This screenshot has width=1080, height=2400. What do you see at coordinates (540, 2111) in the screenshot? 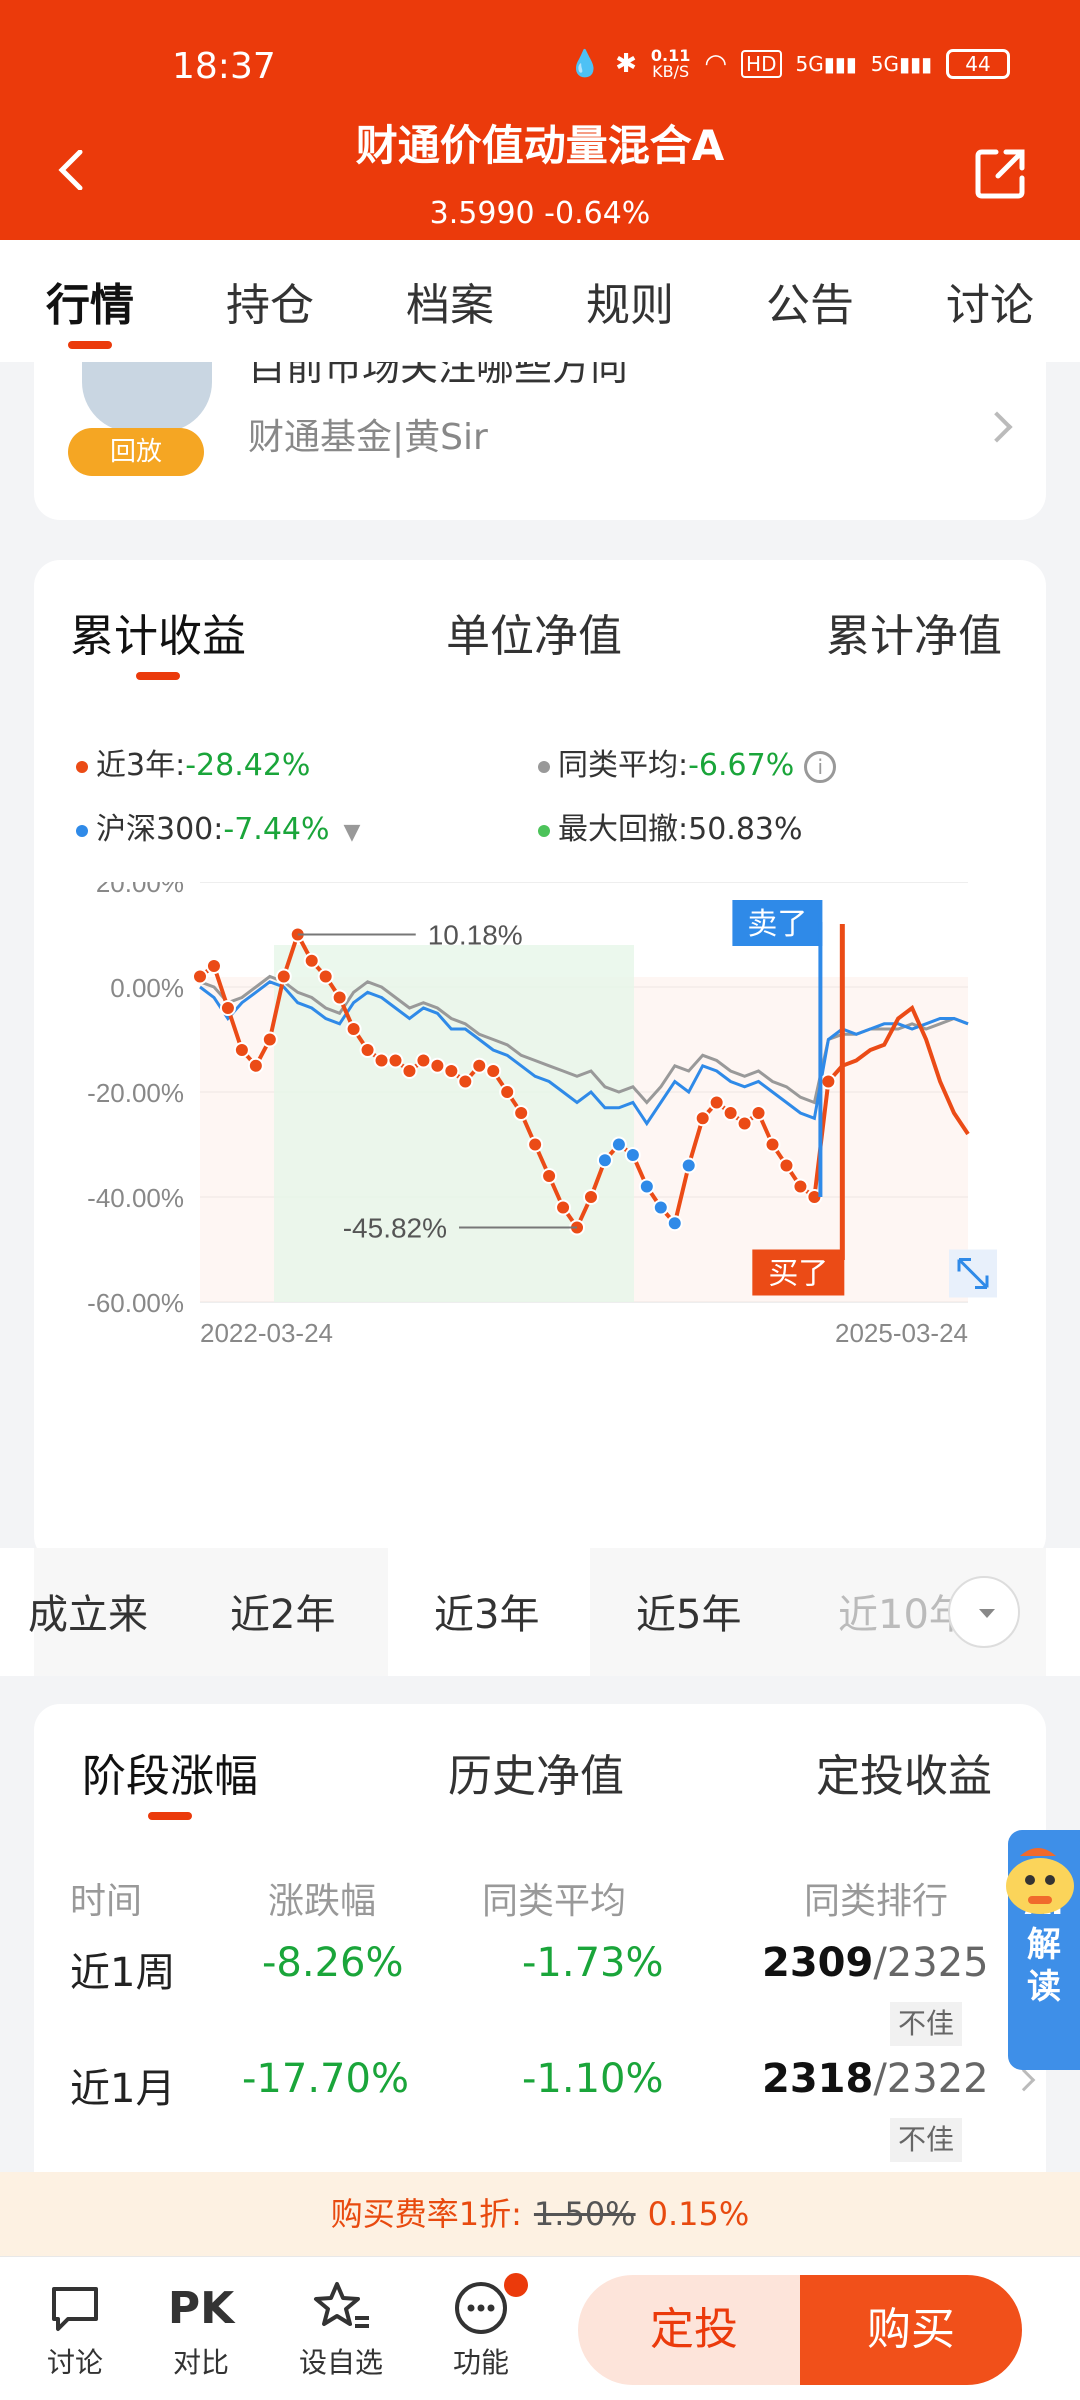
I see `table-row: 近1月 -17.70% -1.10% 2318/2322 不佳` at bounding box center [540, 2111].